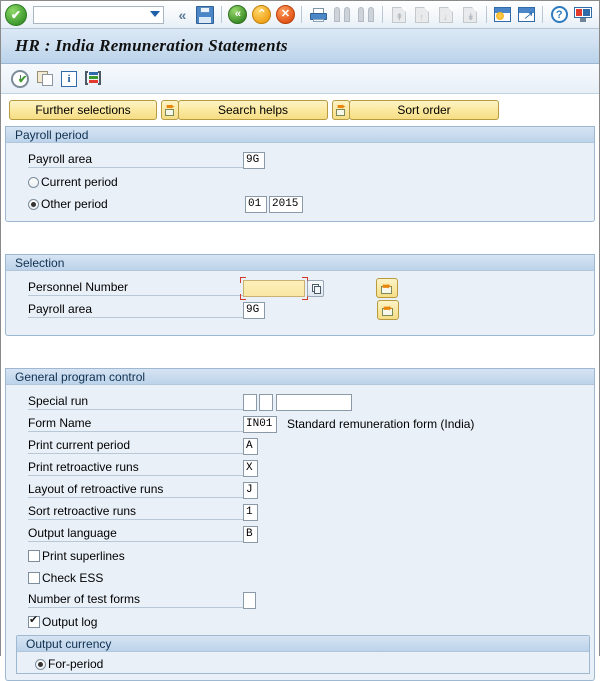  I want to click on special-run-field-c, so click(314, 402).